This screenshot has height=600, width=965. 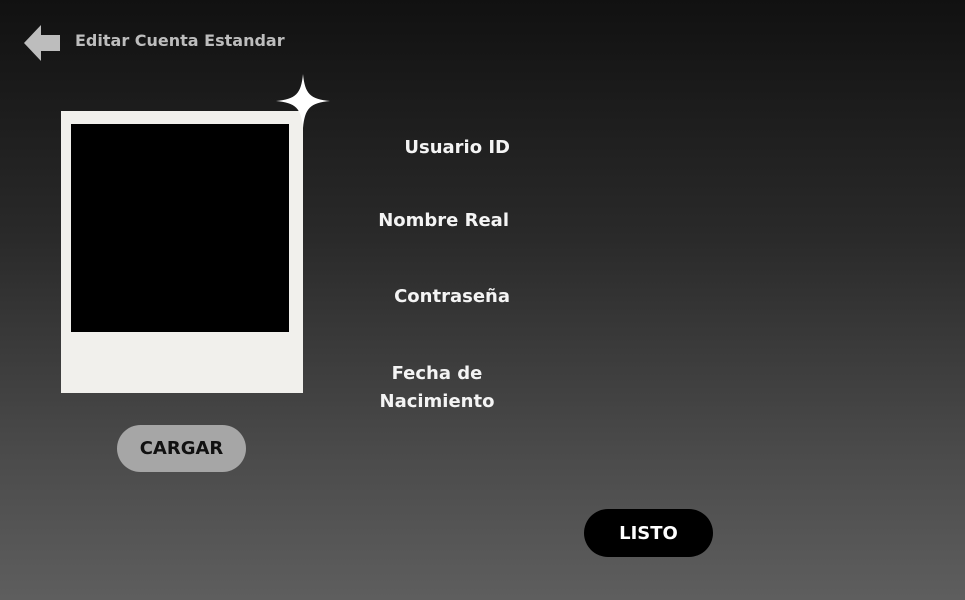 What do you see at coordinates (720, 298) in the screenshot?
I see `password-input` at bounding box center [720, 298].